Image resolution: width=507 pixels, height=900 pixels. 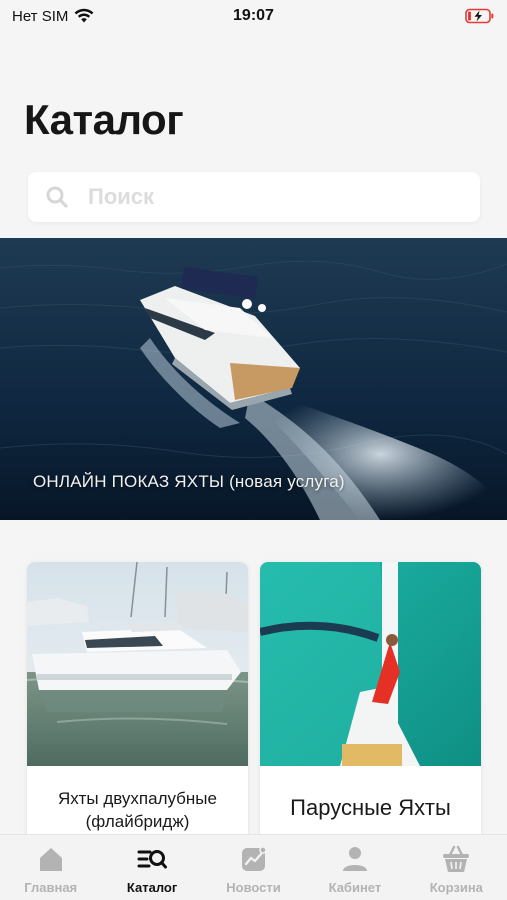 I want to click on sailing-yacht-photo, so click(x=370, y=664).